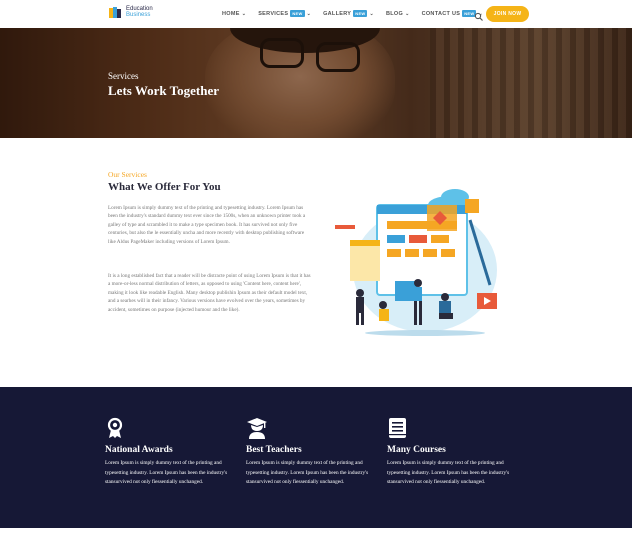  Describe the element at coordinates (416, 450) in the screenshot. I see `feature-title: Many Courses` at that location.